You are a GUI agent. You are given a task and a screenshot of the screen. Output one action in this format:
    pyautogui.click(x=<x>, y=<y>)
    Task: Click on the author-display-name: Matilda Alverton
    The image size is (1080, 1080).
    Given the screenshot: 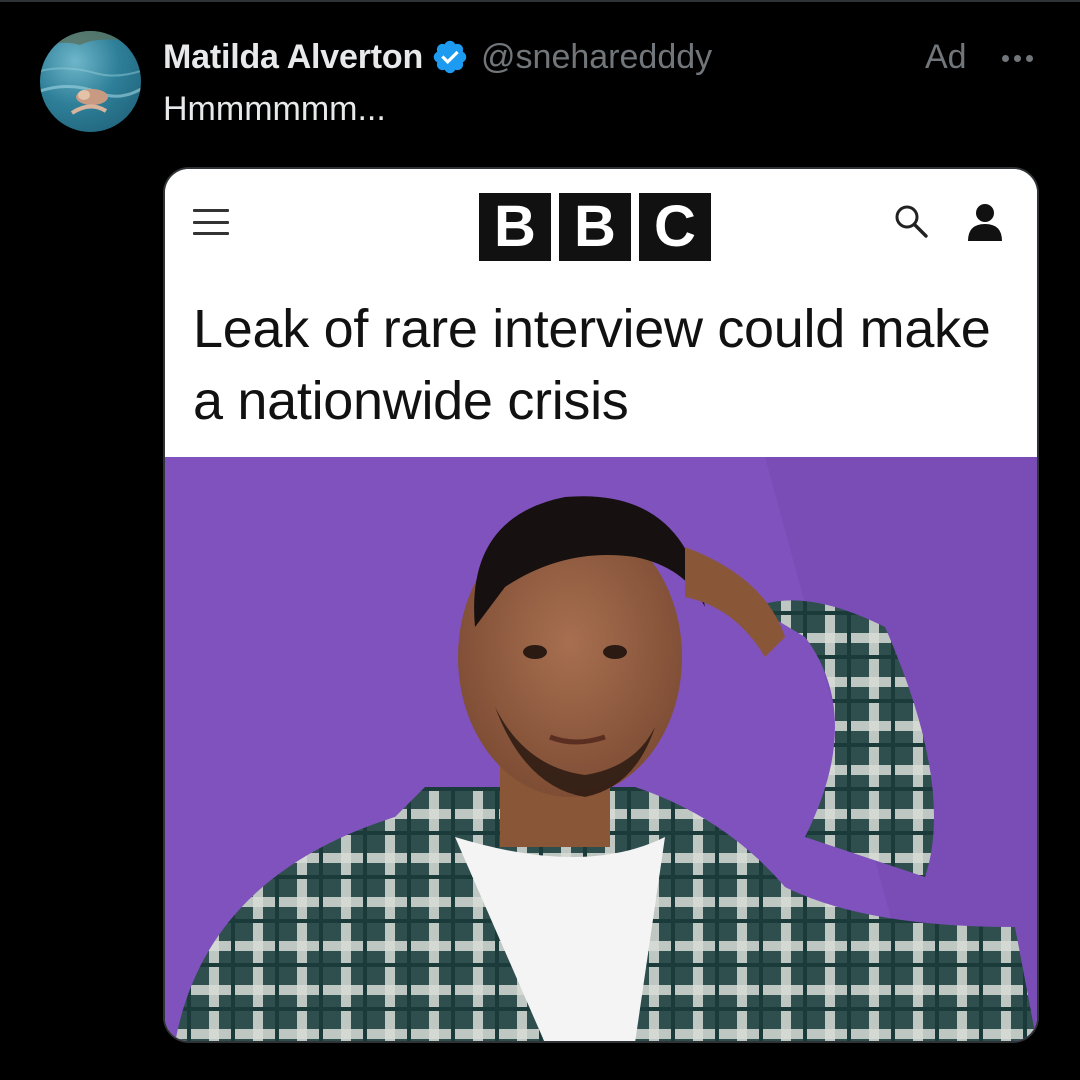 What is the action you would take?
    pyautogui.click(x=293, y=57)
    